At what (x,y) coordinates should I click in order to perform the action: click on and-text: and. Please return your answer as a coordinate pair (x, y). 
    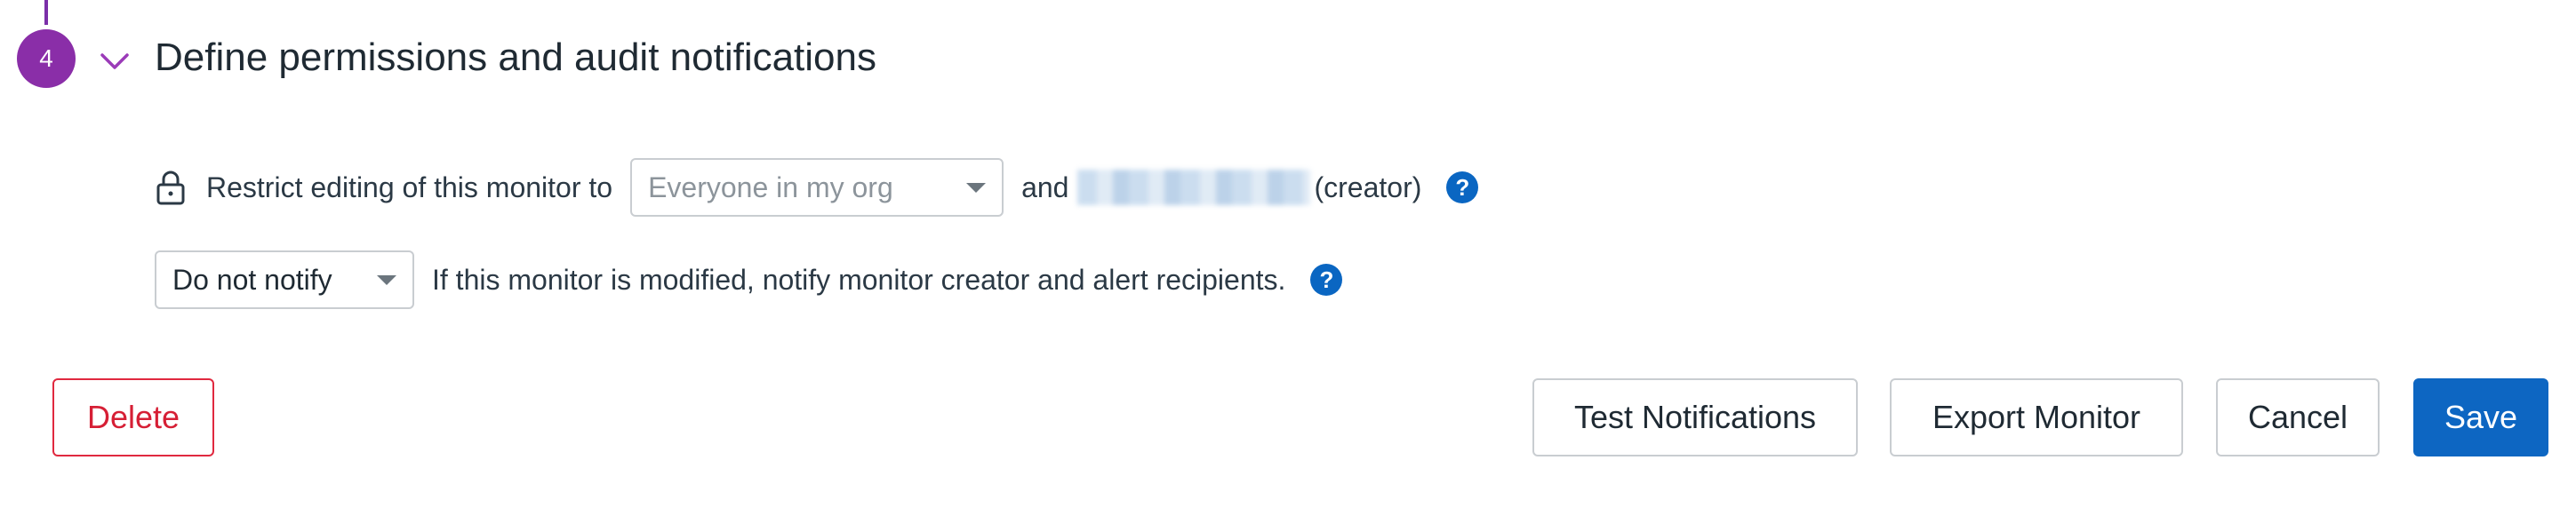
    Looking at the image, I should click on (1045, 187).